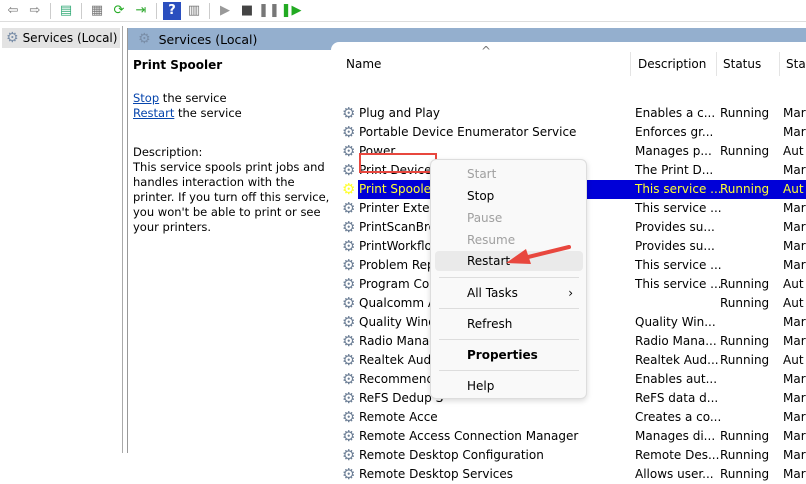 The width and height of the screenshot is (806, 484). I want to click on service-name: Radio Manag, so click(398, 341).